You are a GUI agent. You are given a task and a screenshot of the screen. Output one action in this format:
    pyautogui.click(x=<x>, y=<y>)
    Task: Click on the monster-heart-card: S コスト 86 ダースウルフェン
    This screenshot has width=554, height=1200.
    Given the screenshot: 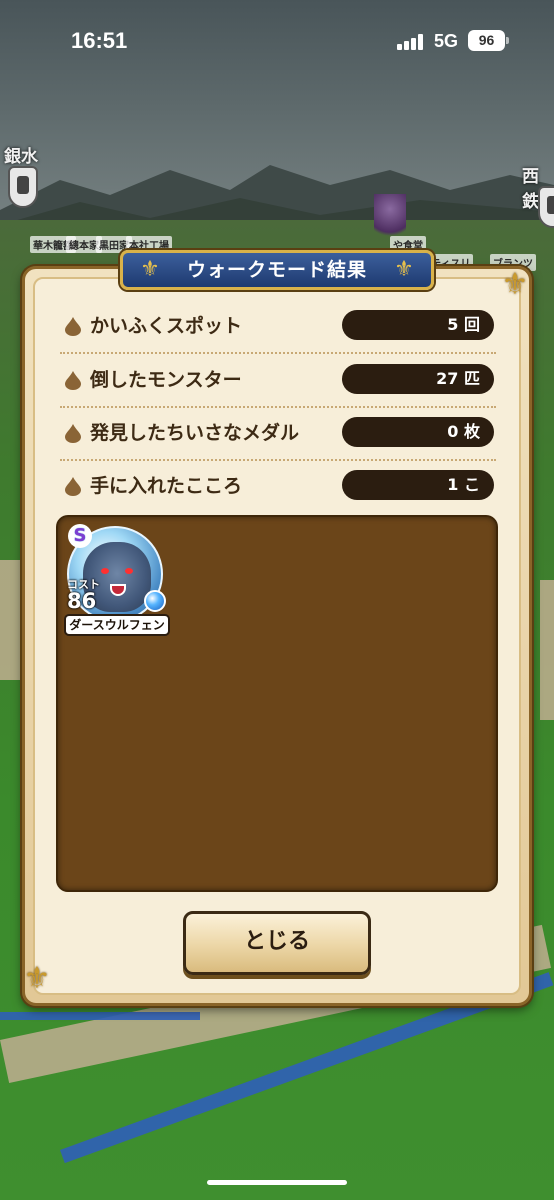 What is the action you would take?
    pyautogui.click(x=117, y=581)
    